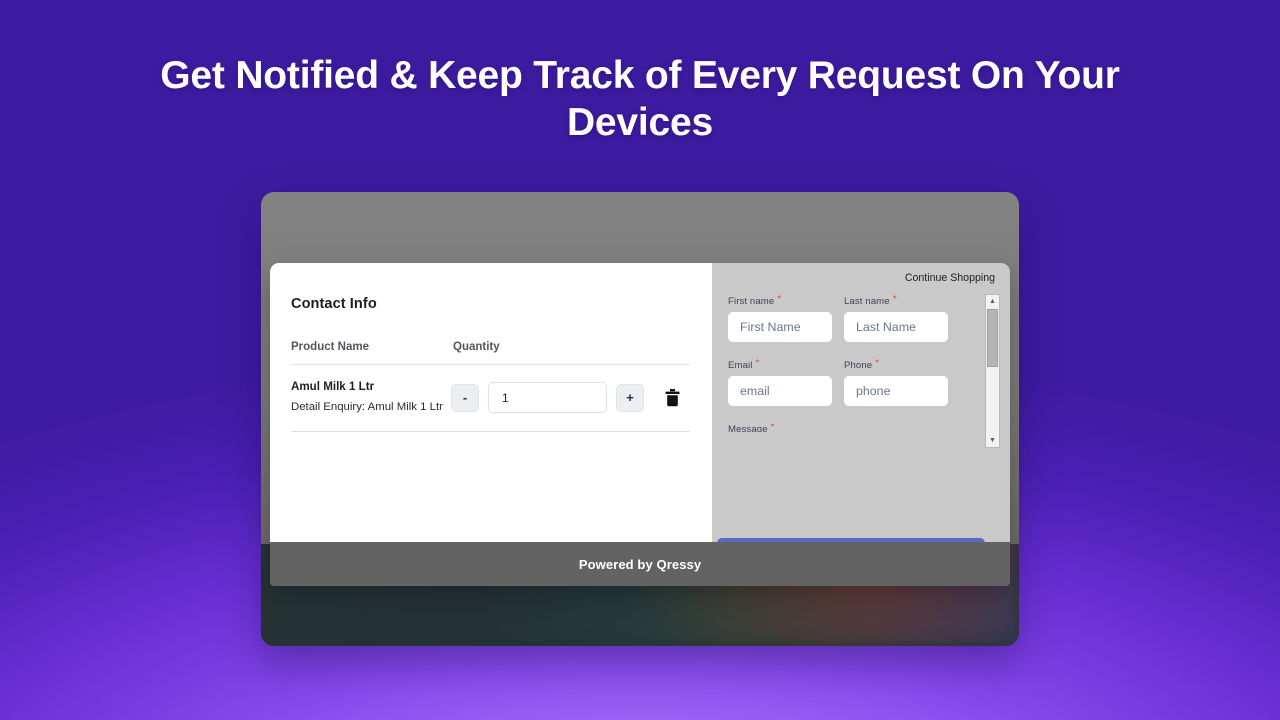 This screenshot has width=1280, height=720. I want to click on phone-field-group: Phone *, so click(896, 391).